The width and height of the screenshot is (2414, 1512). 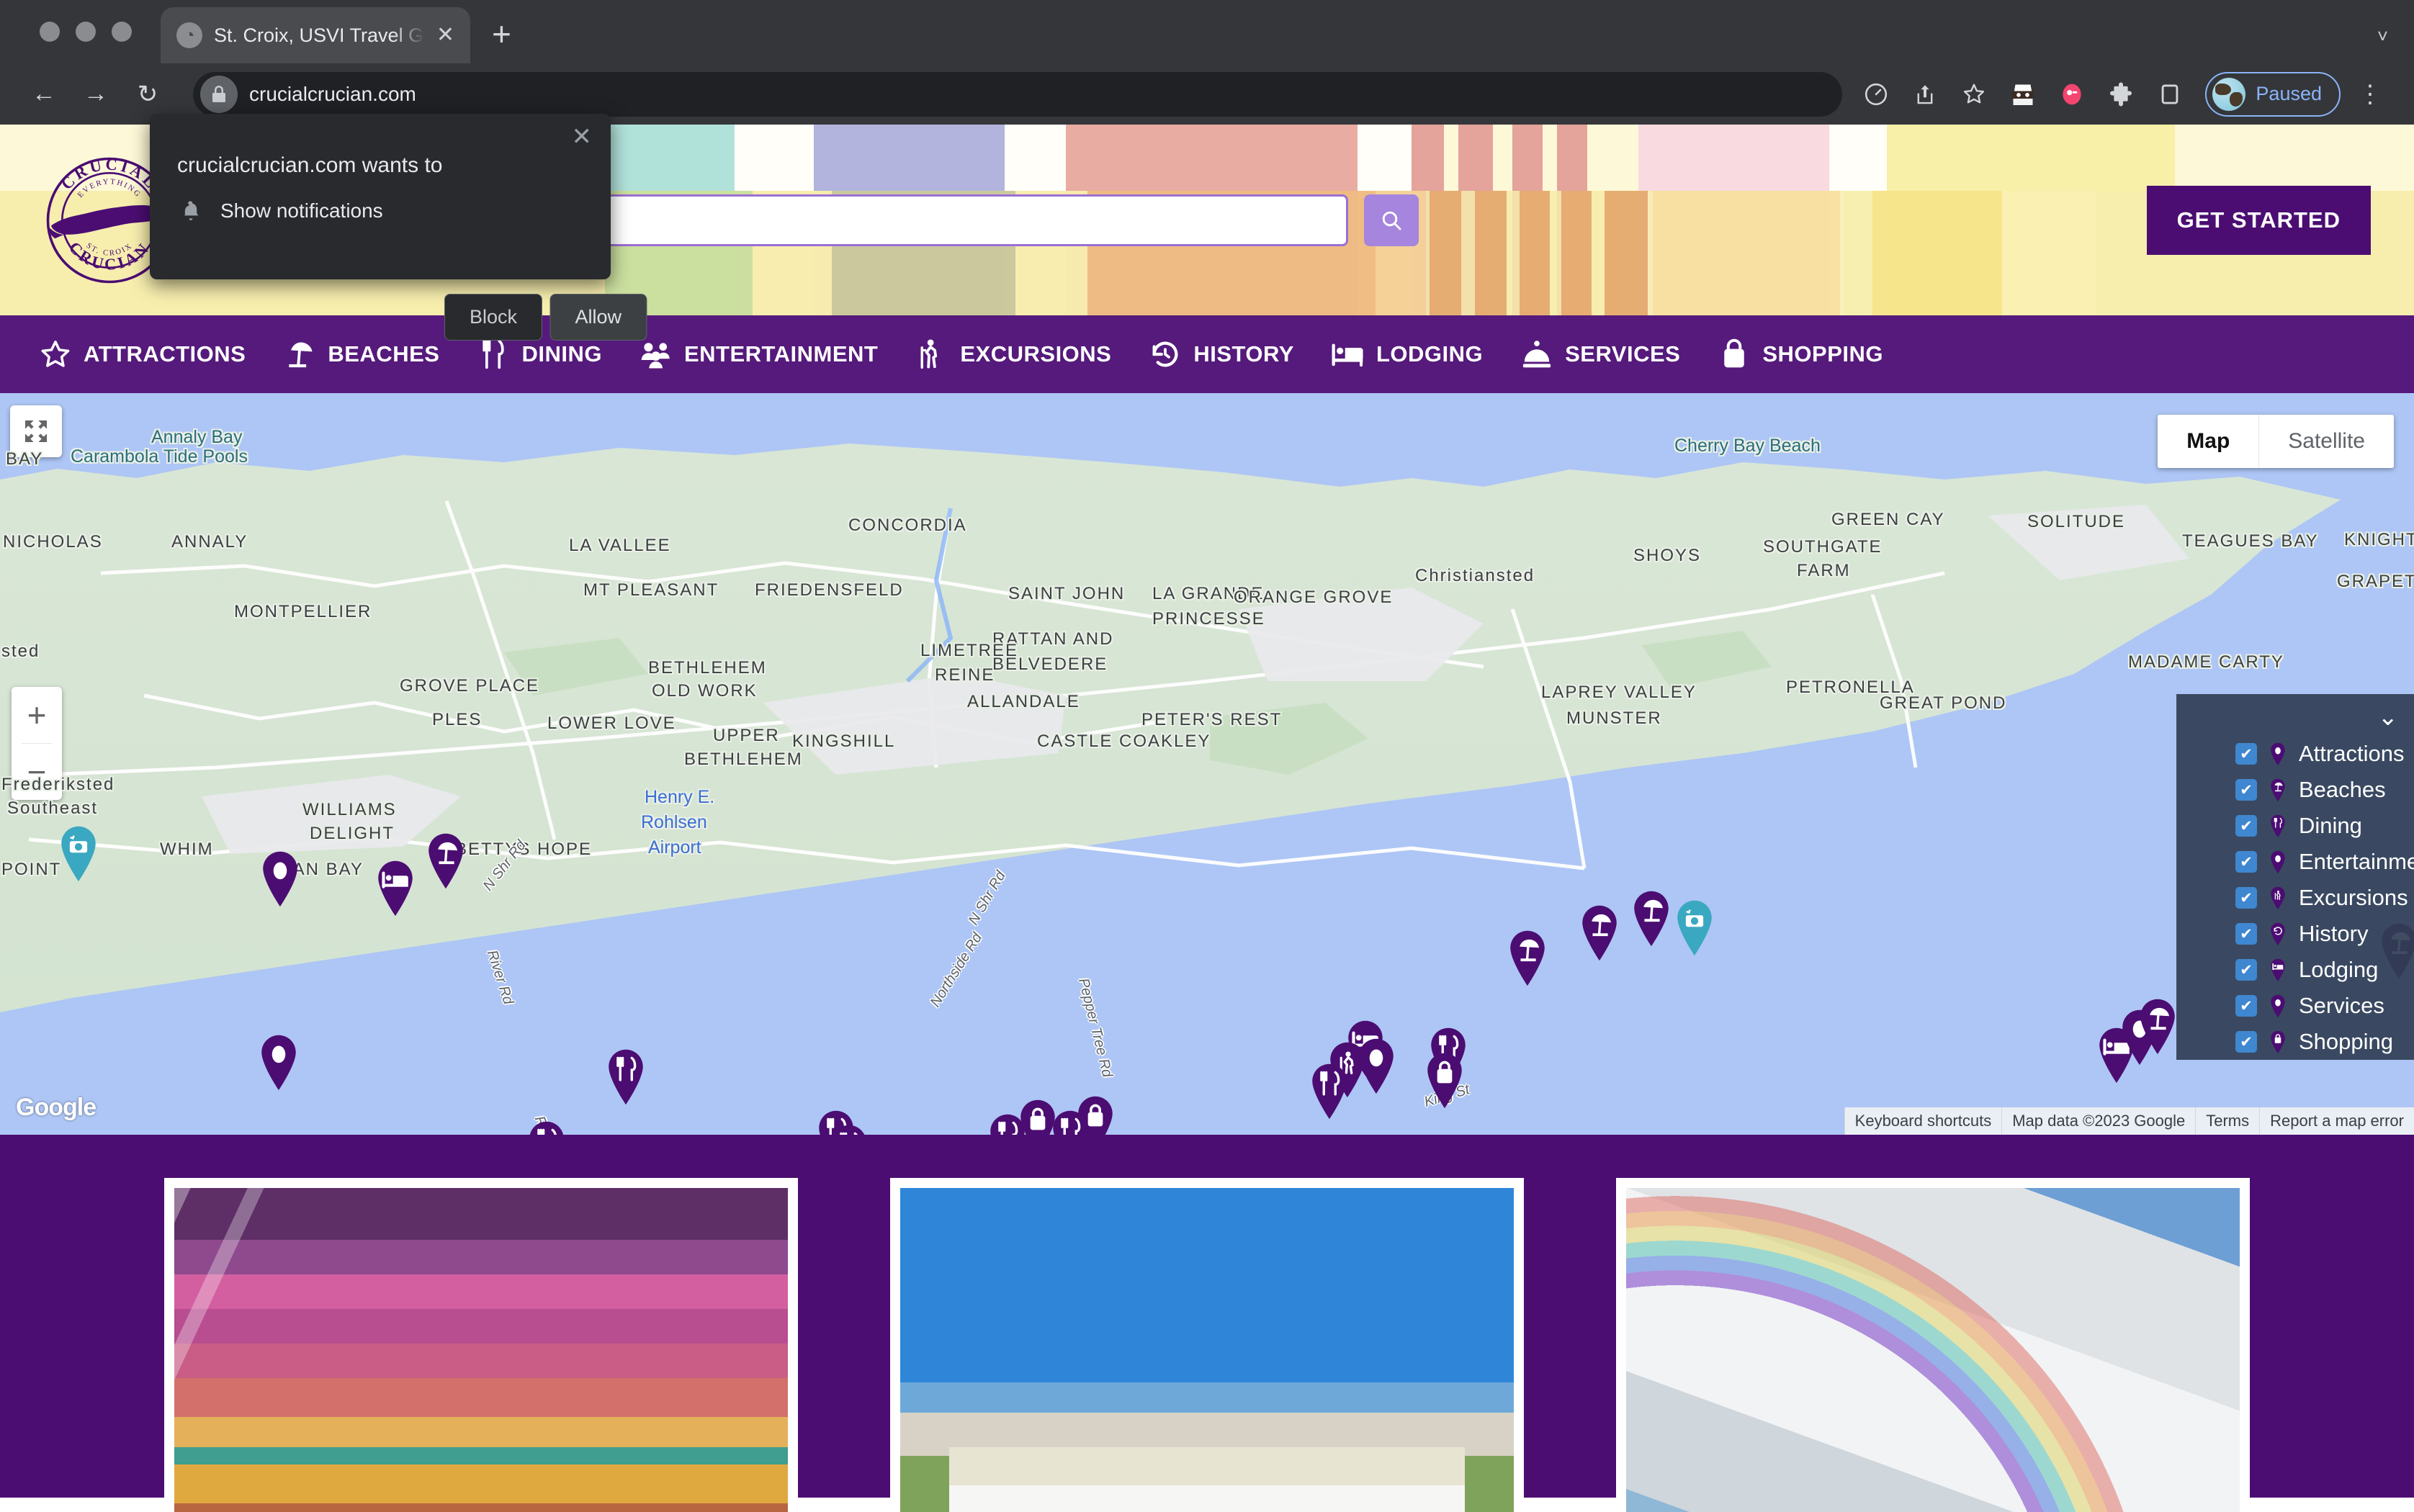 I want to click on nav-item-entertainment: ENTERTAINMENT, so click(x=759, y=354).